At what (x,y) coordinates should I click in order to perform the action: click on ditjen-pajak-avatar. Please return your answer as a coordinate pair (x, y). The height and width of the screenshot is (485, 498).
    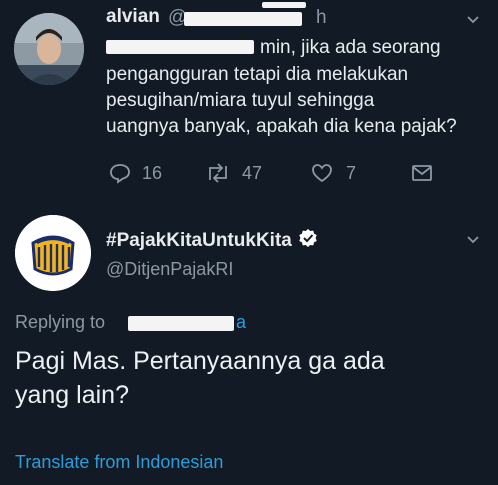
    Looking at the image, I should click on (53, 253).